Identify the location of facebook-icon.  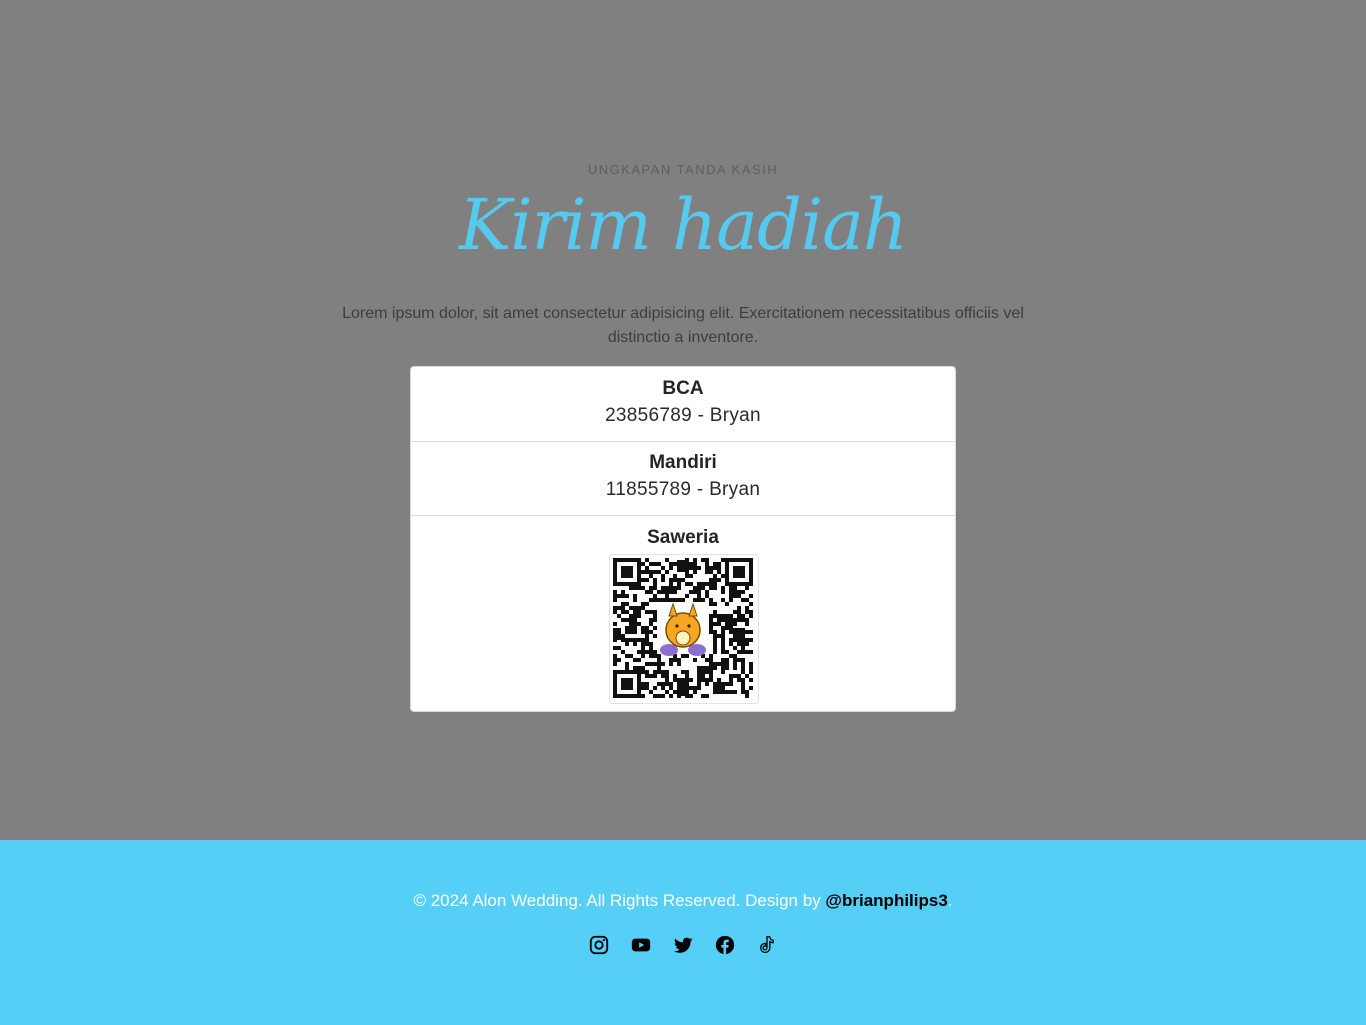
(725, 945).